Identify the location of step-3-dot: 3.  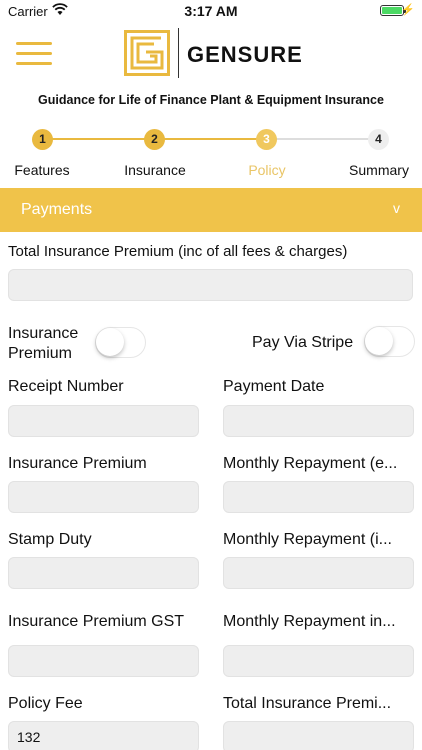
(266, 139).